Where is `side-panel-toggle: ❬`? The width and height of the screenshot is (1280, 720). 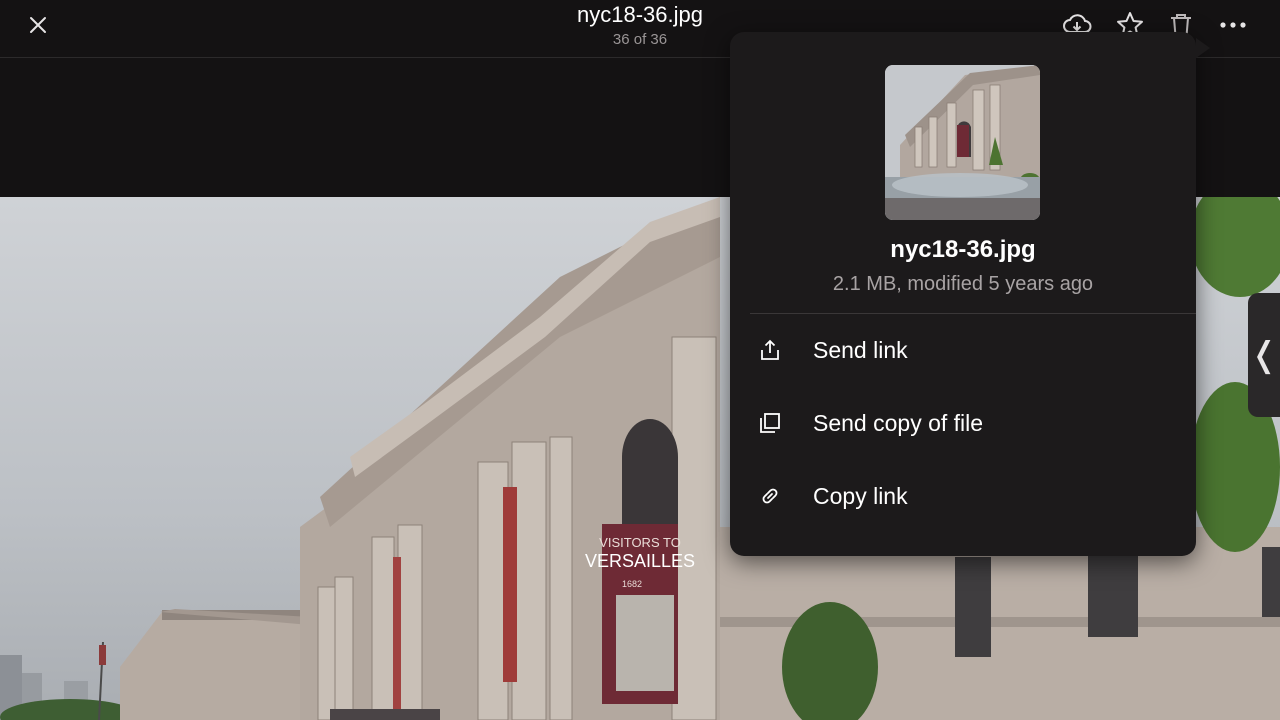 side-panel-toggle: ❬ is located at coordinates (1264, 355).